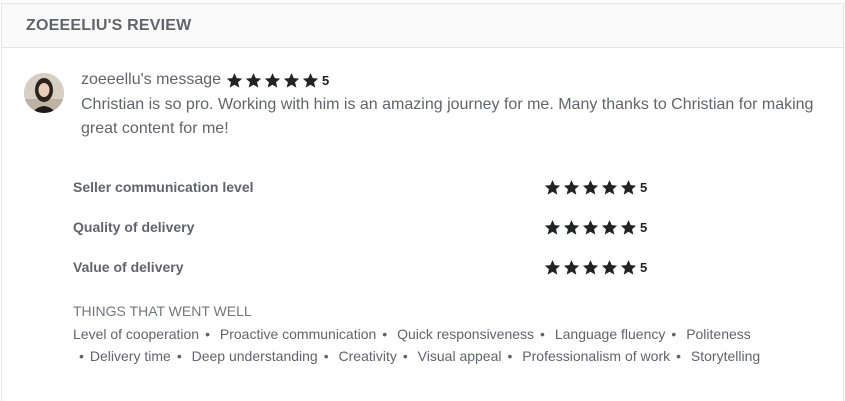 This screenshot has height=401, width=845. I want to click on rating-row-communication: Seller communication level 5, so click(373, 187).